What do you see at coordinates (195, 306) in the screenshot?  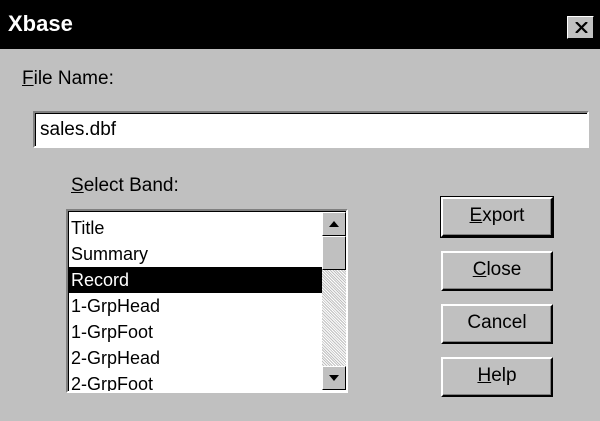 I see `list-item-1-grphead: 1-GrpHead` at bounding box center [195, 306].